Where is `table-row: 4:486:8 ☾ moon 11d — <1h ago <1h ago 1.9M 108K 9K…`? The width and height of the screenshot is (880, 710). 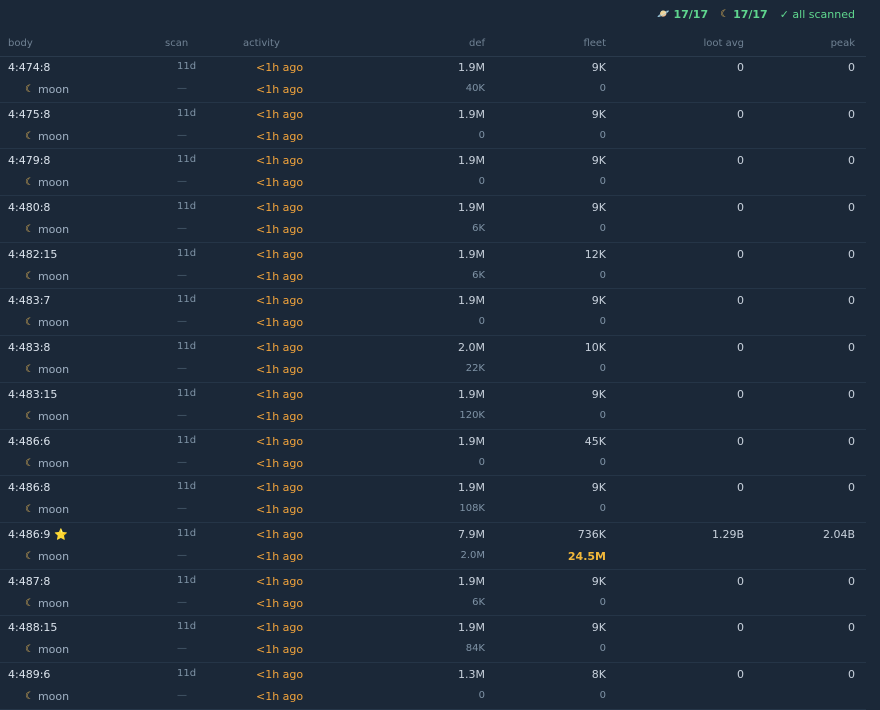
table-row: 4:486:8 ☾ moon 11d — <1h ago <1h ago 1.9M 108K 9K… is located at coordinates (433, 499).